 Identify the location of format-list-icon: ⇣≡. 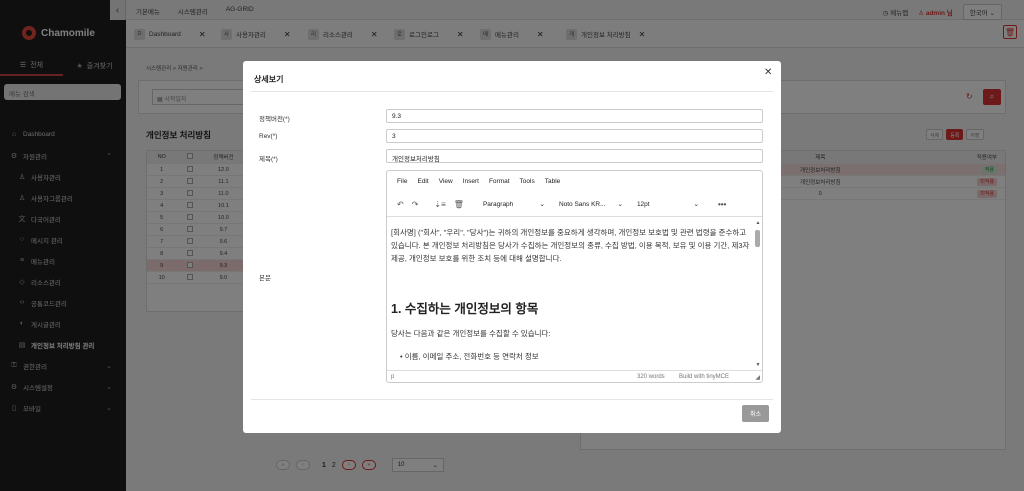
(439, 204).